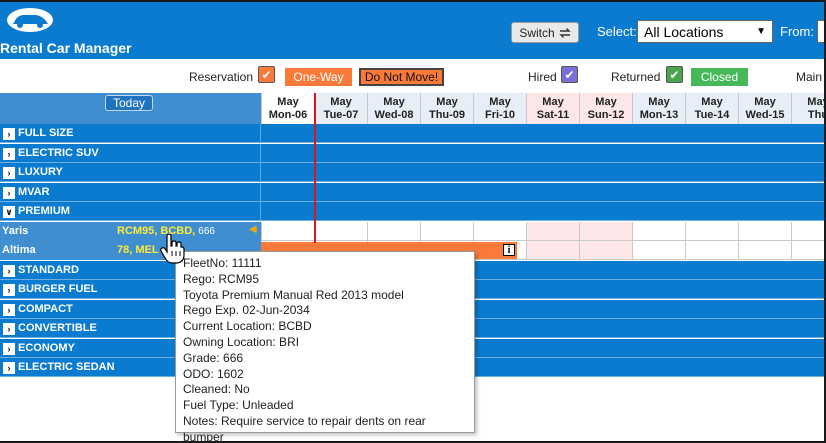 The image size is (826, 443). What do you see at coordinates (66, 367) in the screenshot?
I see `category-label: ELECTRIC SEDAN` at bounding box center [66, 367].